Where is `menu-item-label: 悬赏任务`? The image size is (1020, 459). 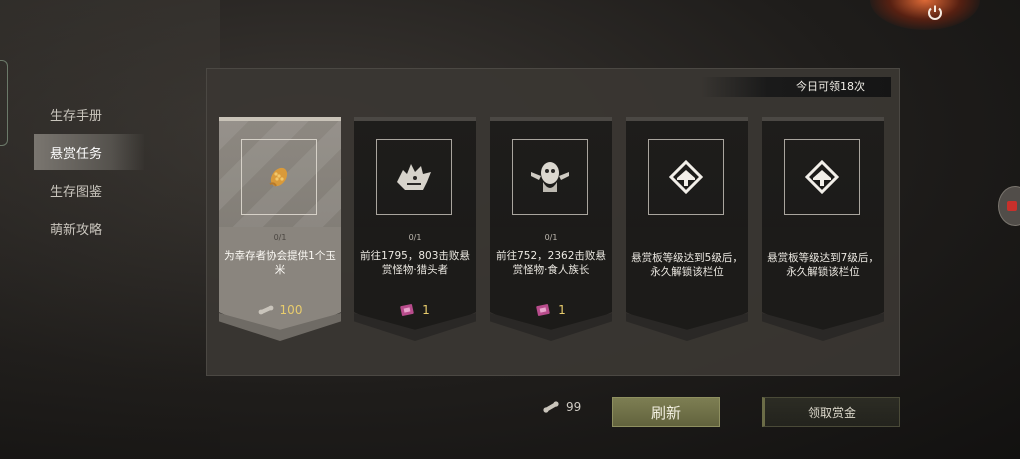 menu-item-label: 悬赏任务 is located at coordinates (76, 154).